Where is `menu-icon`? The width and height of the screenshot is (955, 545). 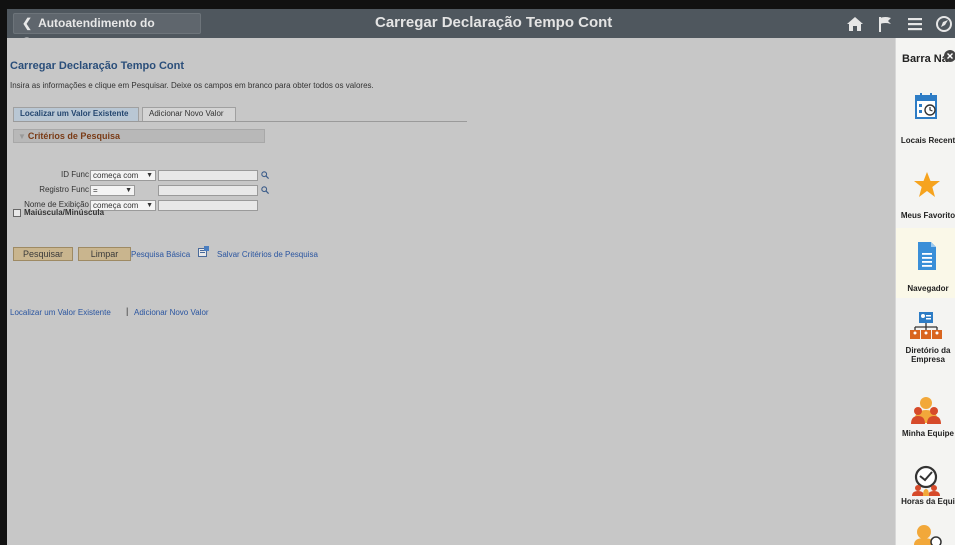 menu-icon is located at coordinates (915, 24).